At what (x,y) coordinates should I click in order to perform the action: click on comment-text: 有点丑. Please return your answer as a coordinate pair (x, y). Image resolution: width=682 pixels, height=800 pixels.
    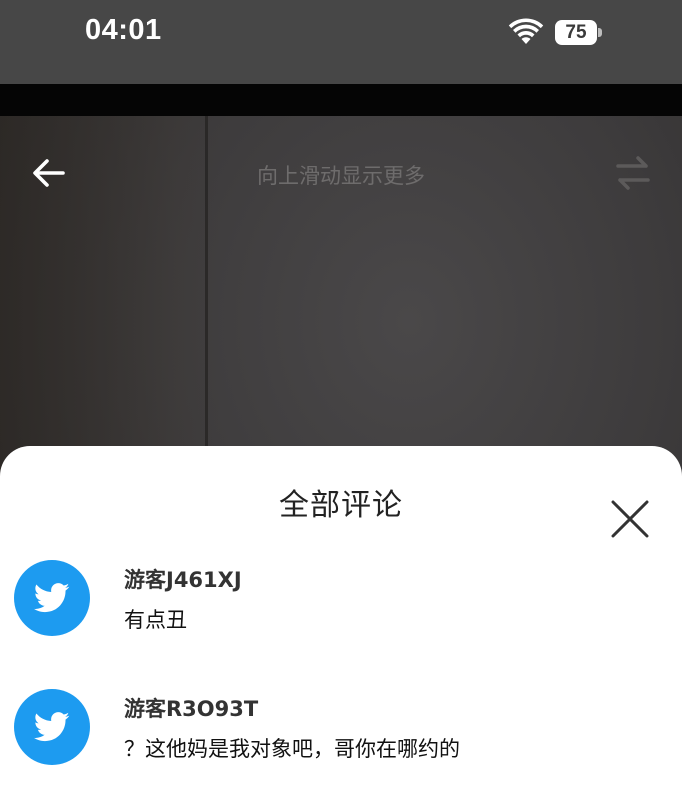
    Looking at the image, I should click on (155, 620).